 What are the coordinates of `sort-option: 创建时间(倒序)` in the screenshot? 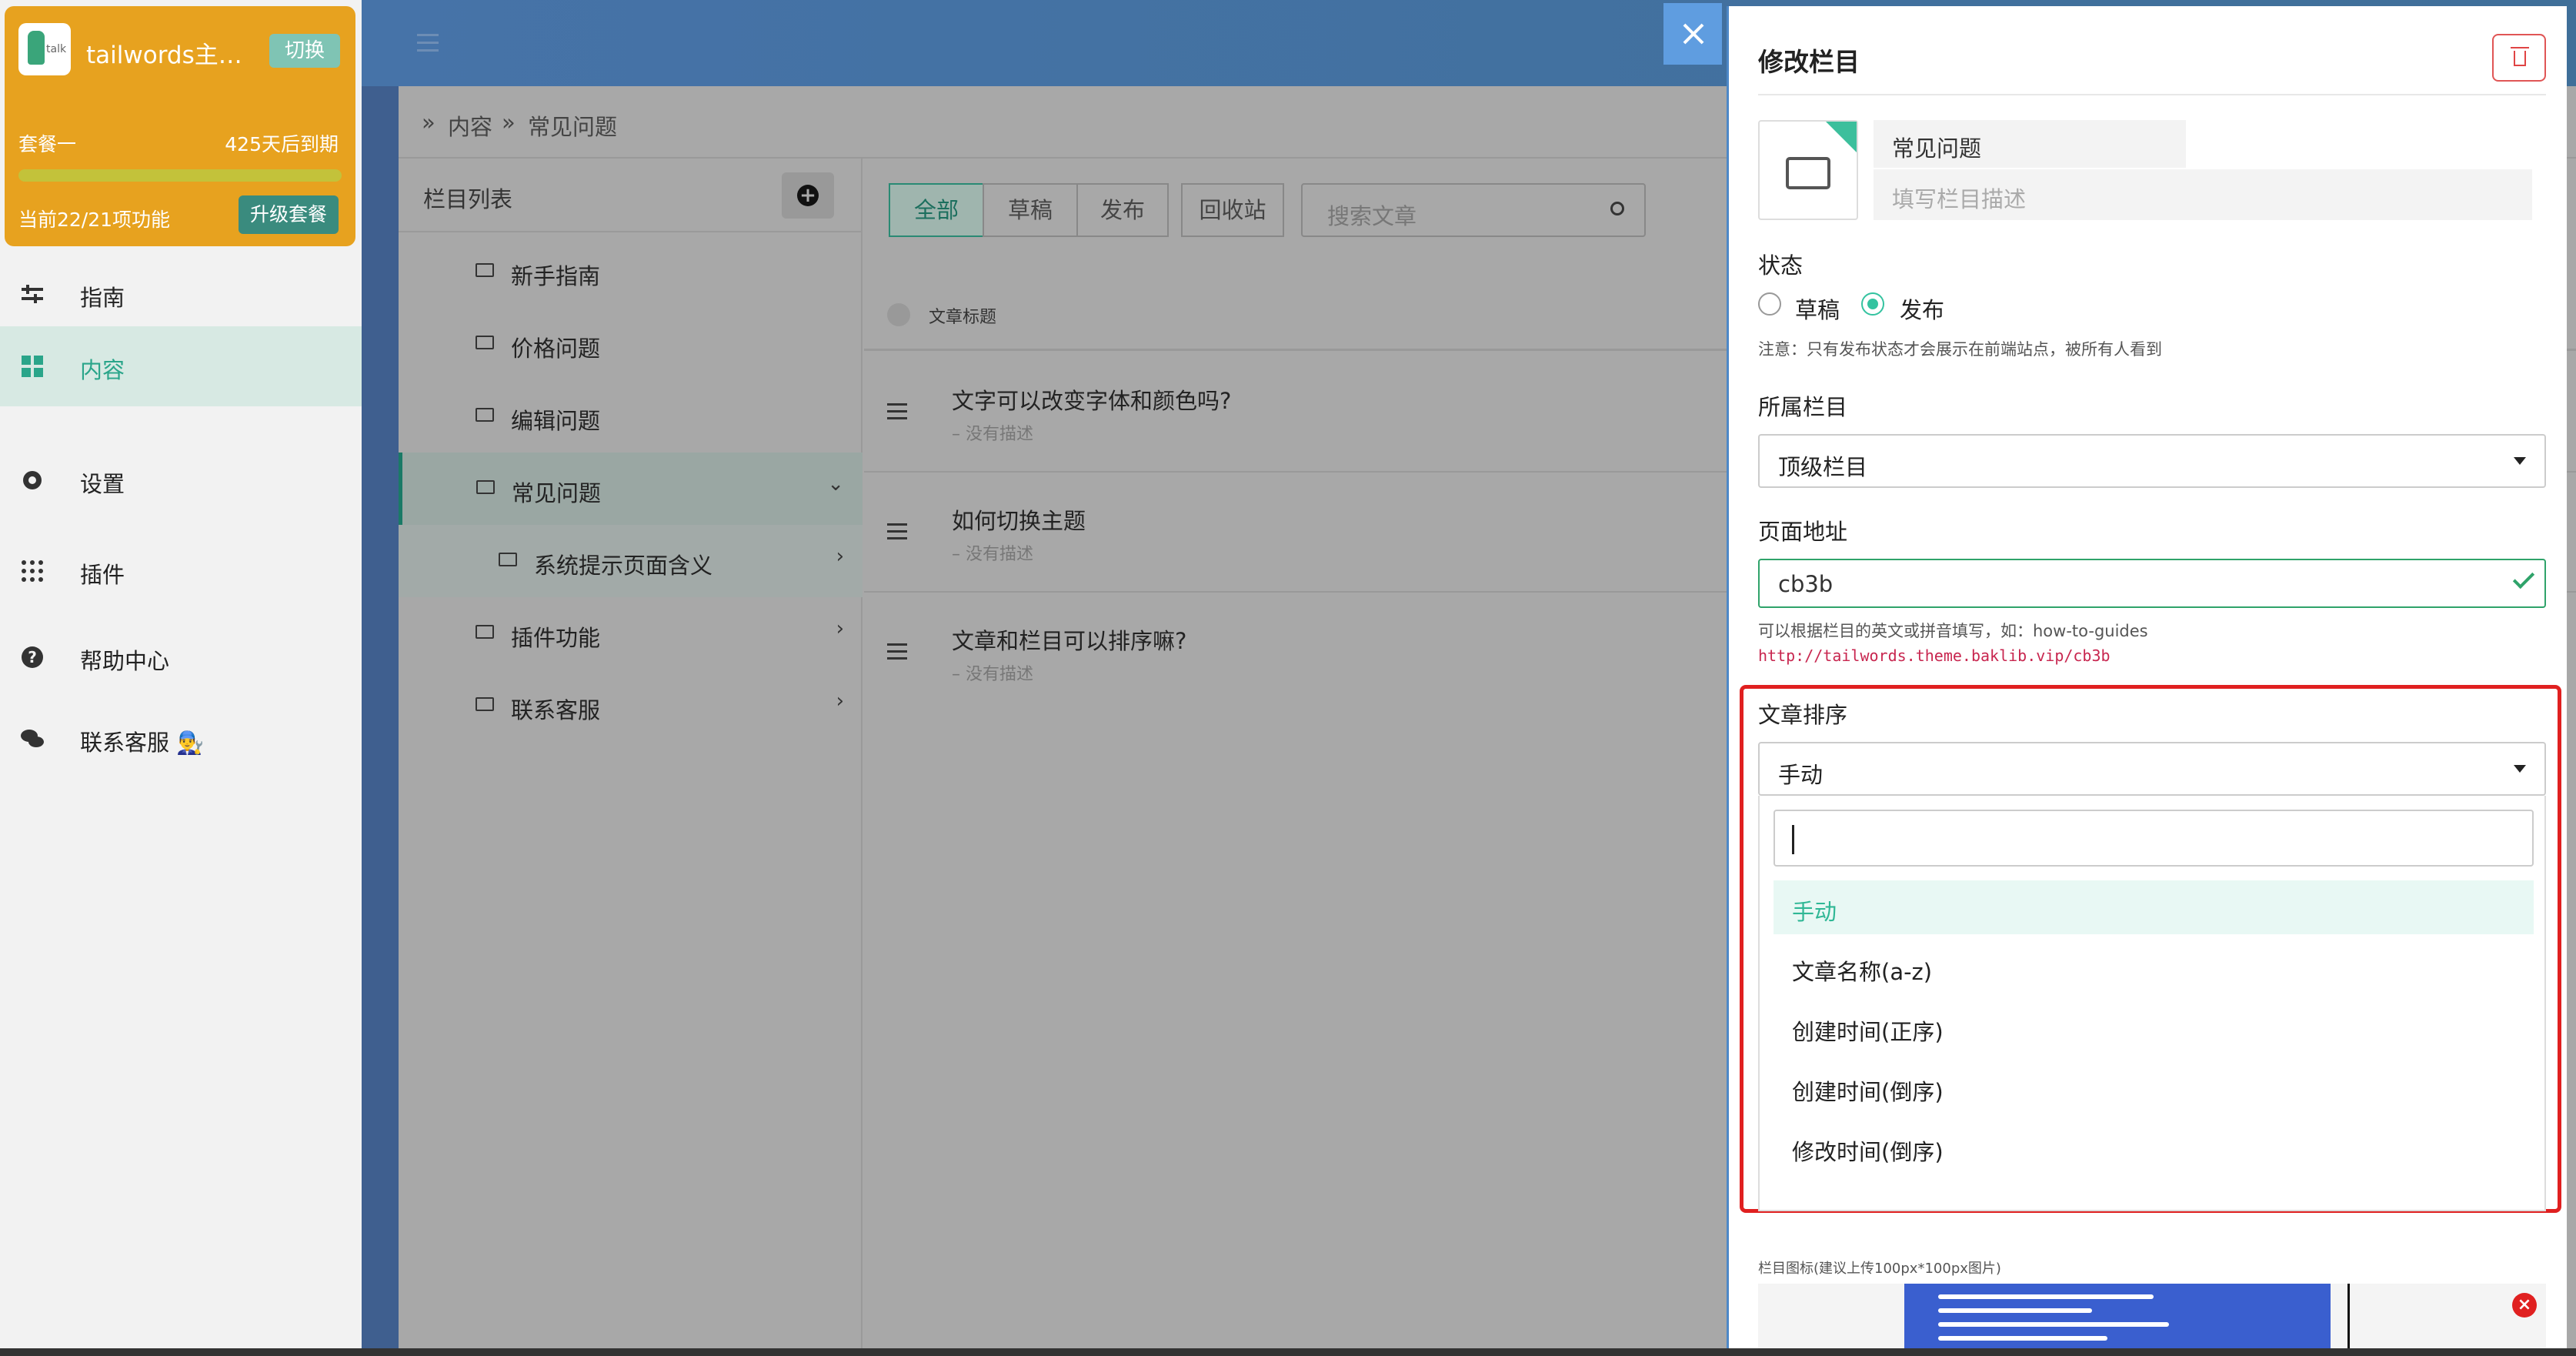 It's located at (2154, 1087).